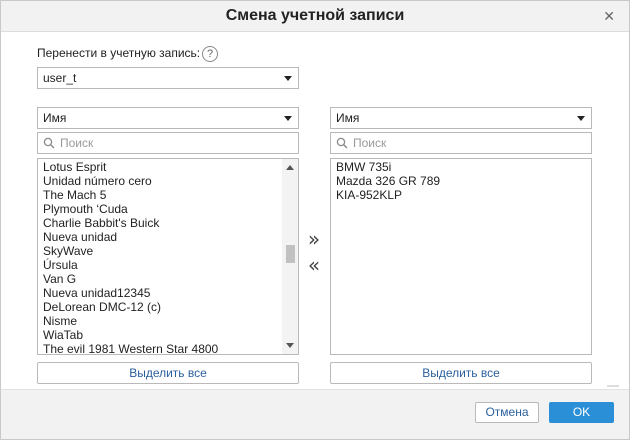 The width and height of the screenshot is (630, 440). I want to click on list-item: Úrsula, so click(170, 265).